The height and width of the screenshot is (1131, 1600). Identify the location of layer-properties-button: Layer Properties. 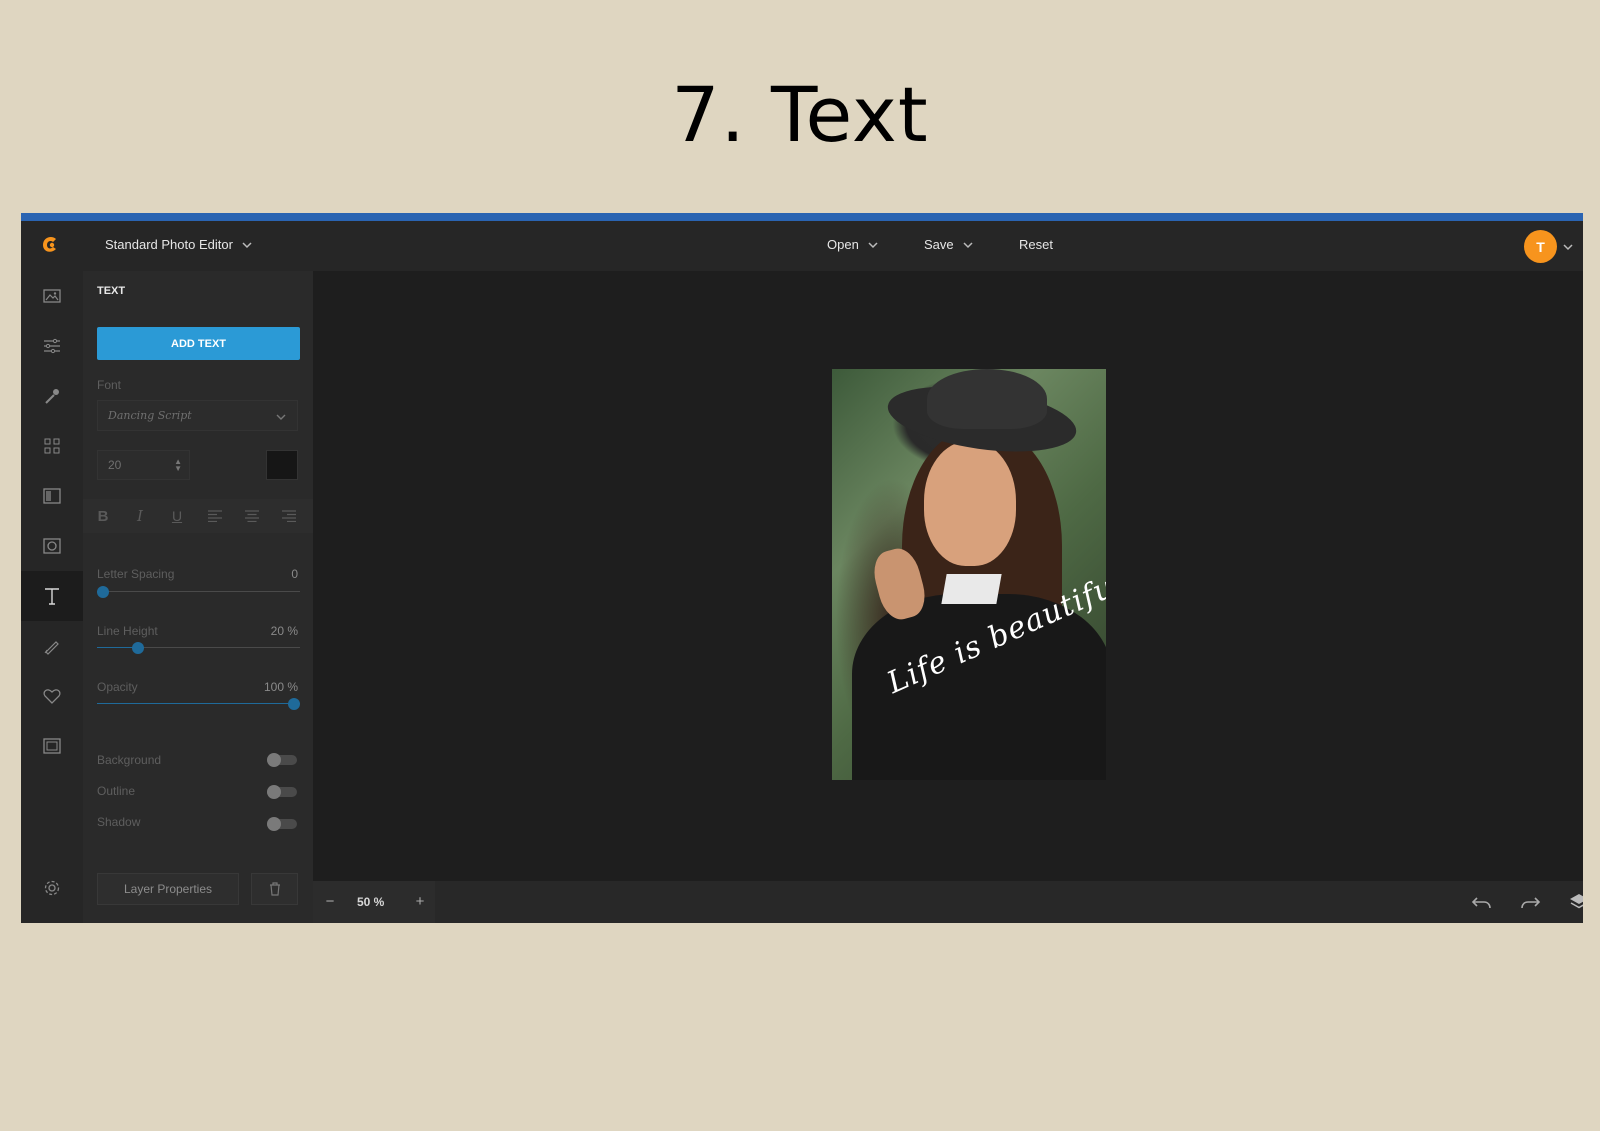
(168, 889).